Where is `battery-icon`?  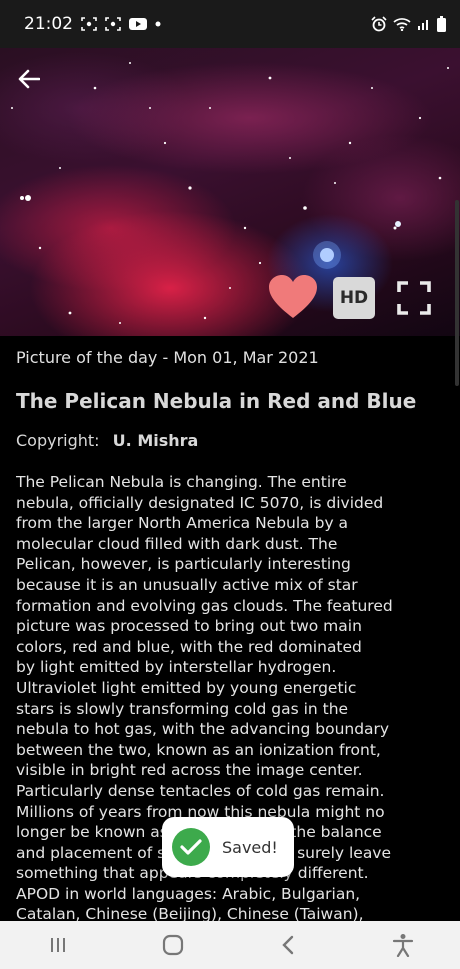
battery-icon is located at coordinates (441, 24).